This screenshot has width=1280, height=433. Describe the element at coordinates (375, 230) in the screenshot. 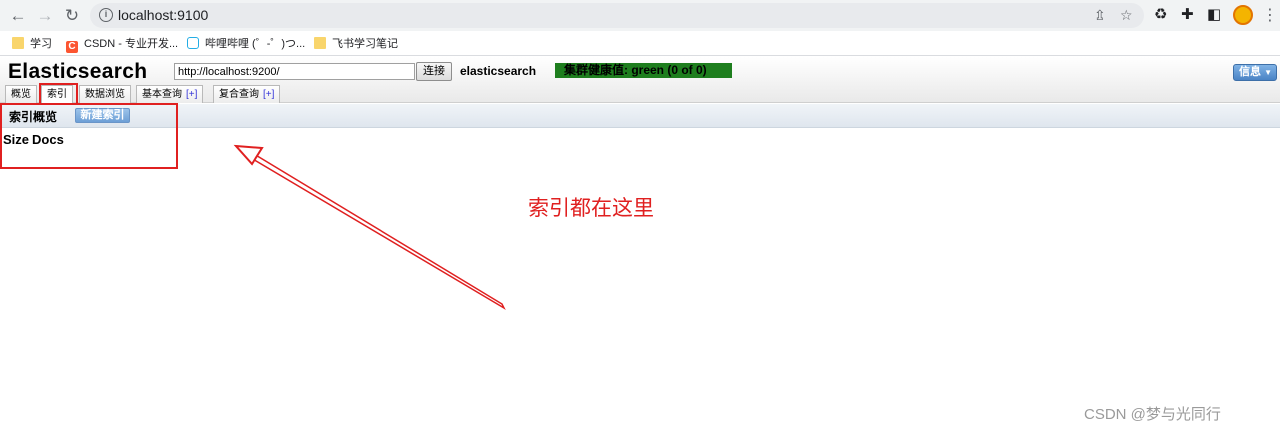

I see `arrow-shaft` at that location.